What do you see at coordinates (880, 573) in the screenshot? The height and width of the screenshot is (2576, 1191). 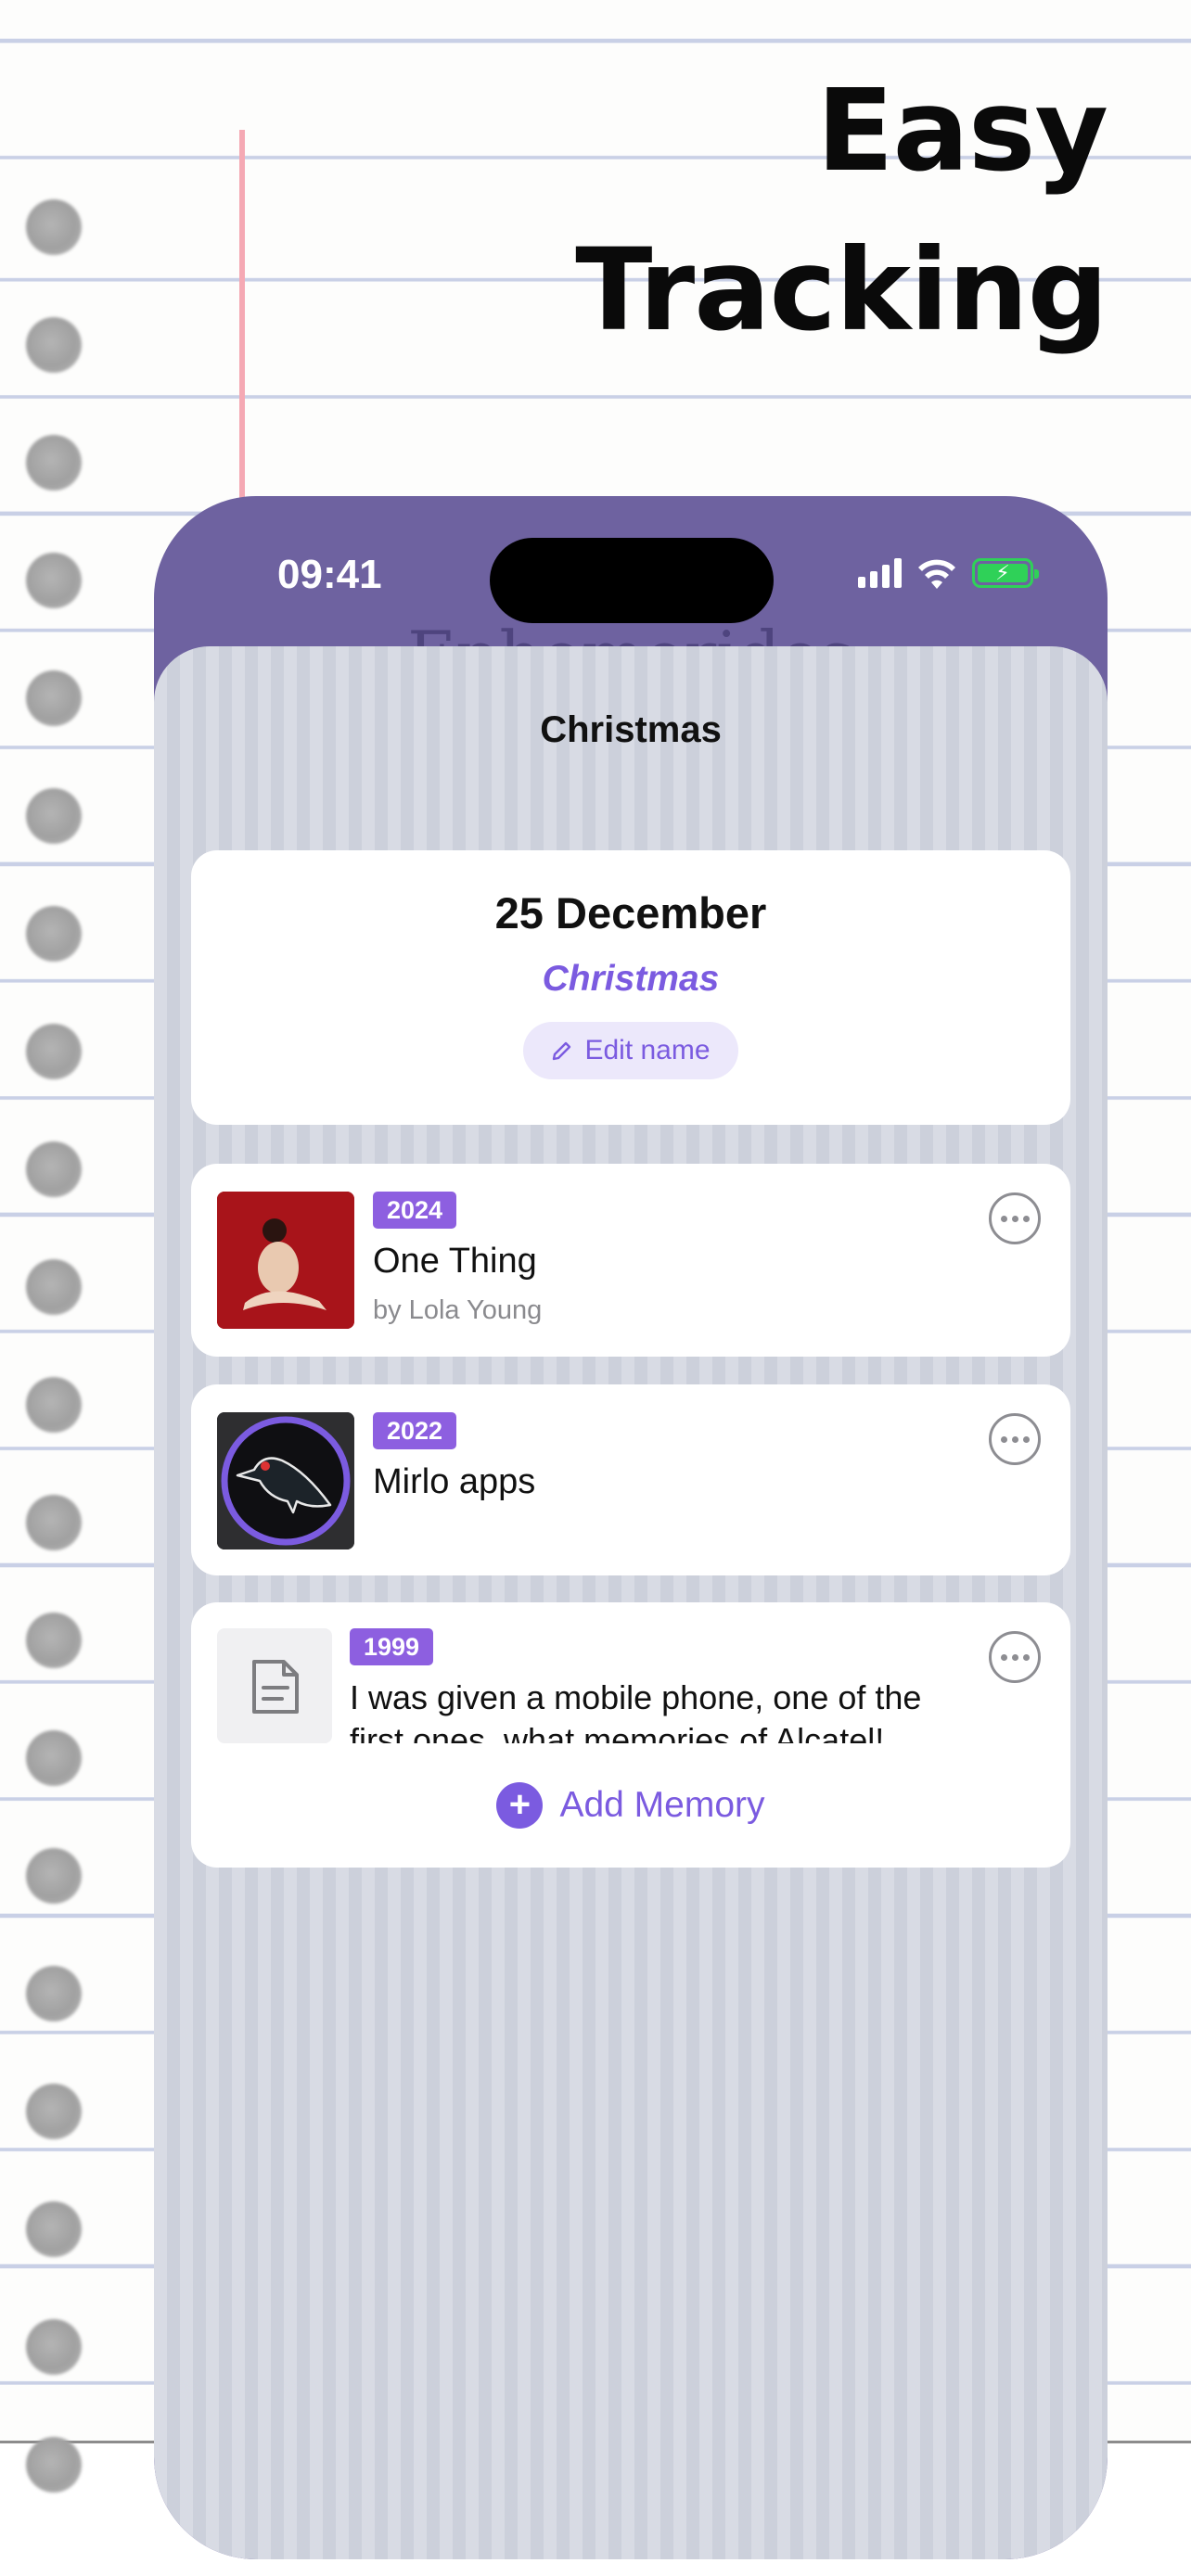 I see `cellular-signal-icon` at bounding box center [880, 573].